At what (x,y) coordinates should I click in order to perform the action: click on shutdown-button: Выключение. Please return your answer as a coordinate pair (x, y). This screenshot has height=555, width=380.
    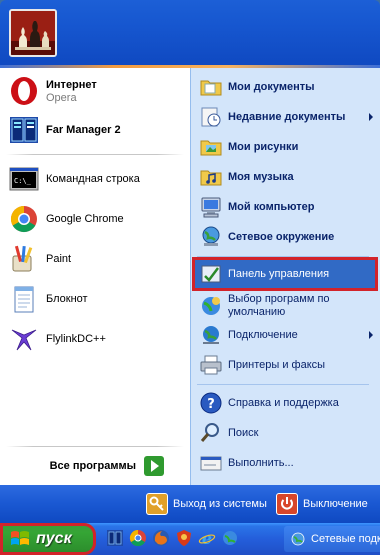
    Looking at the image, I should click on (322, 504).